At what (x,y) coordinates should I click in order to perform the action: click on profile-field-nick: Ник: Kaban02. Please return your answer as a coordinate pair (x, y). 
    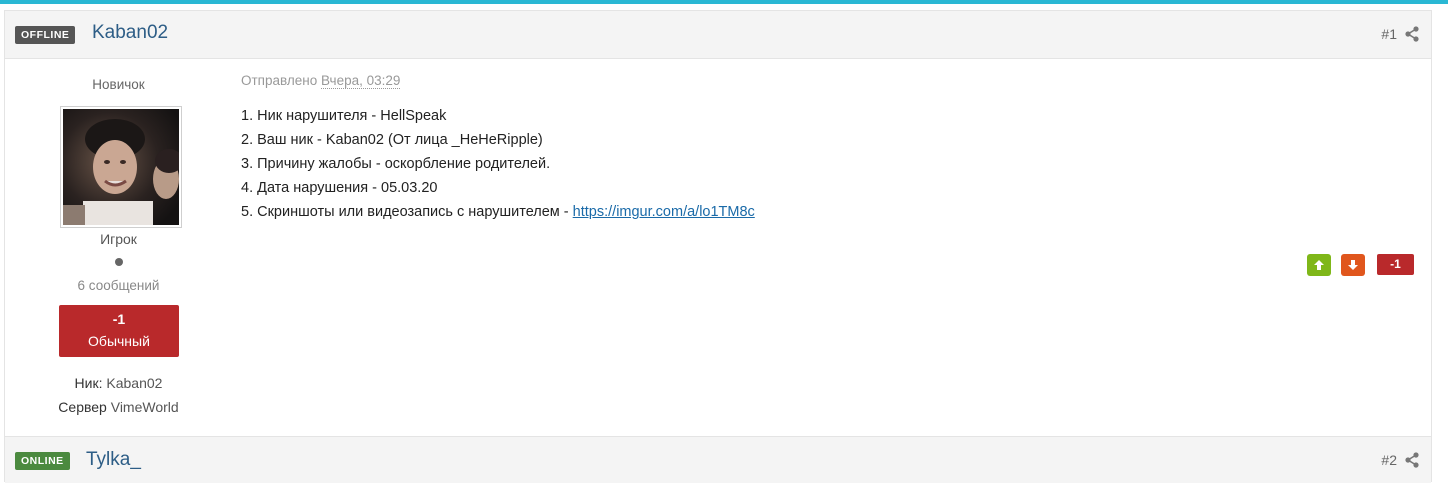
    Looking at the image, I should click on (118, 383).